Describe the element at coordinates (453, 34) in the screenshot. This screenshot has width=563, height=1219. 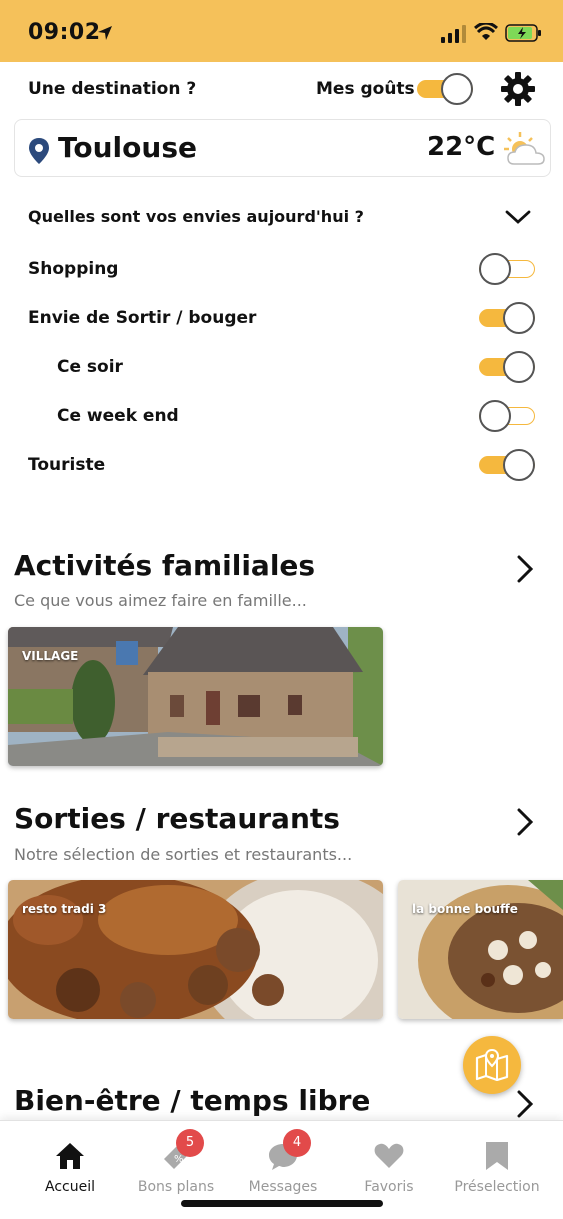
I see `cellular-signal-icon` at that location.